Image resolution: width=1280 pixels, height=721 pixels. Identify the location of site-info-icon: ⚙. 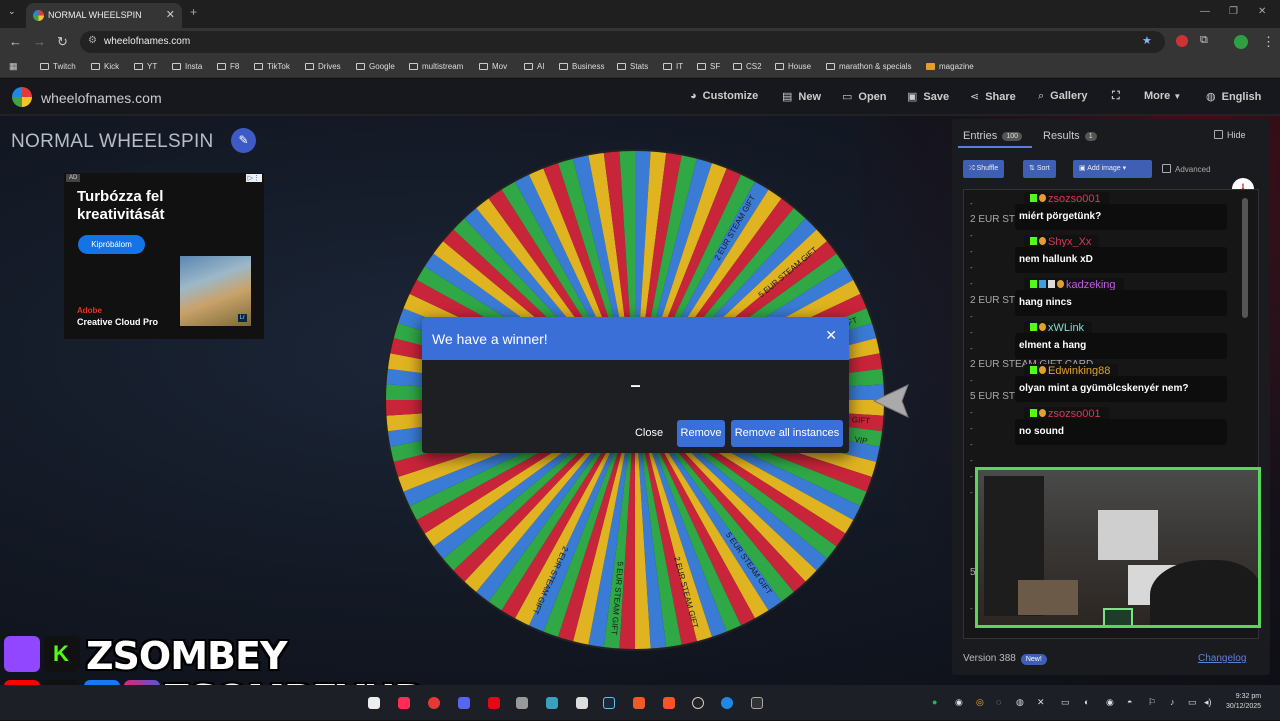
(92, 40).